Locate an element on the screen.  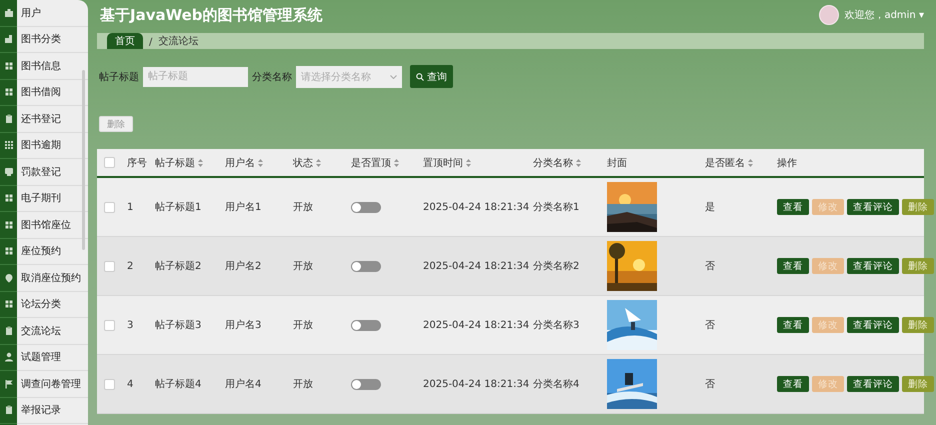
table-cell-text: 2 is located at coordinates (130, 266).